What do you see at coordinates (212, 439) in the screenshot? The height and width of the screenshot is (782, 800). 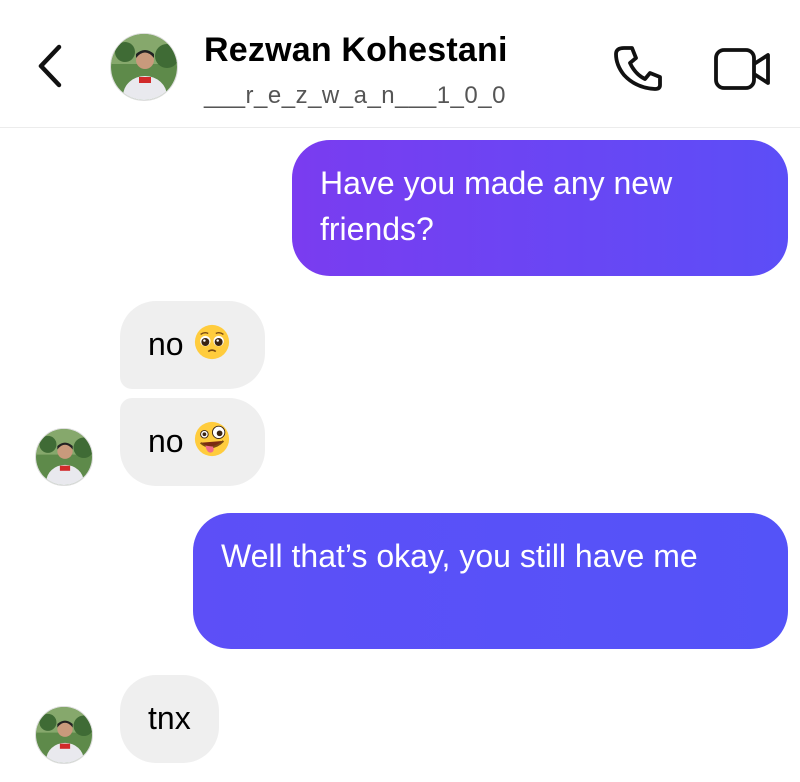 I see `zany-face-emoji` at bounding box center [212, 439].